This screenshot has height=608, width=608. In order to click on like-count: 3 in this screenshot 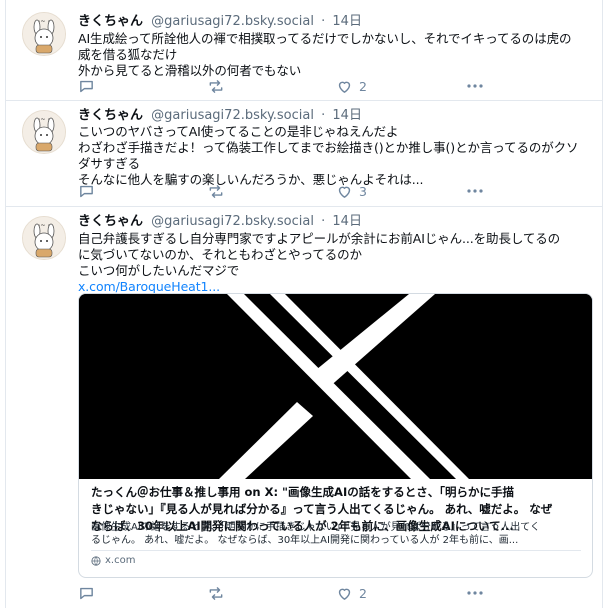, I will do `click(363, 191)`.